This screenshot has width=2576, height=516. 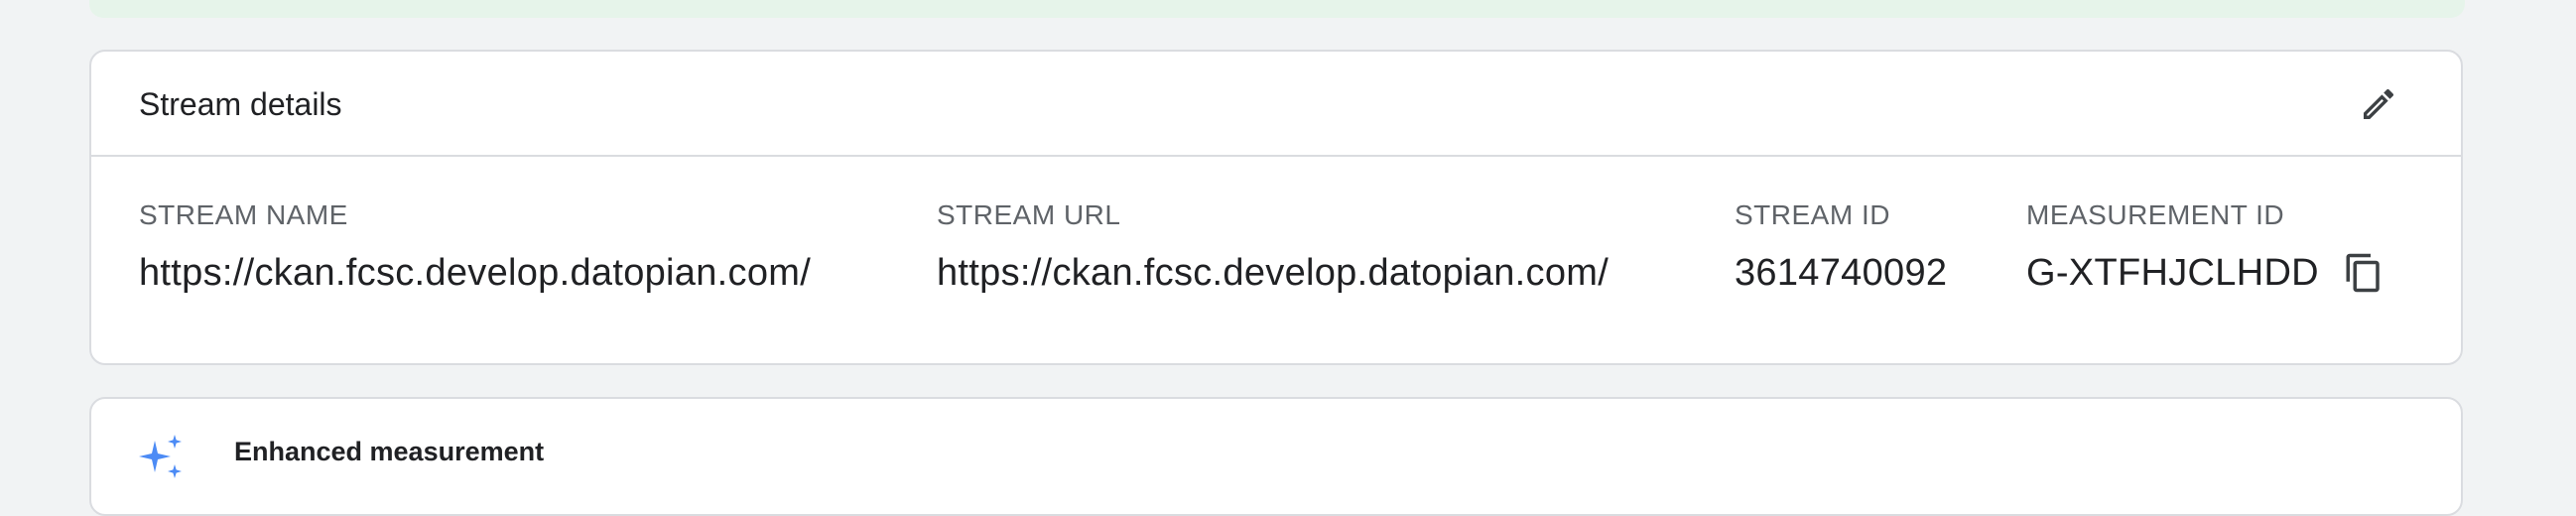 I want to click on copy-icon, so click(x=2363, y=273).